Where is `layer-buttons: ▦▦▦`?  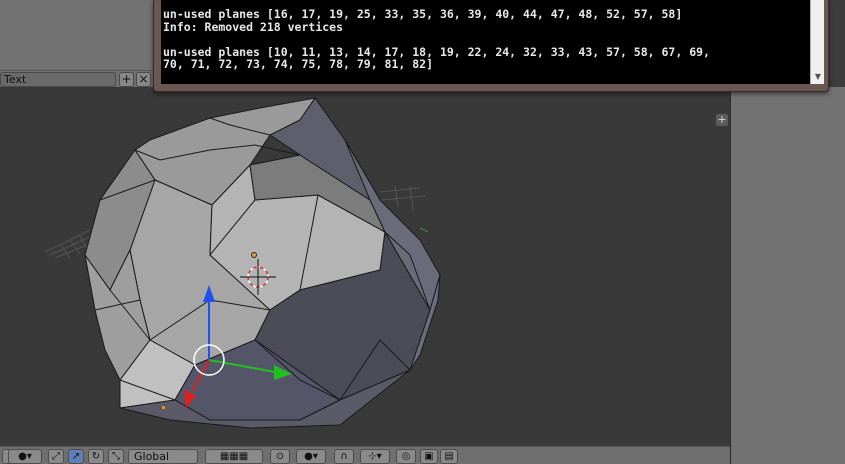
layer-buttons: ▦▦▦ is located at coordinates (234, 456).